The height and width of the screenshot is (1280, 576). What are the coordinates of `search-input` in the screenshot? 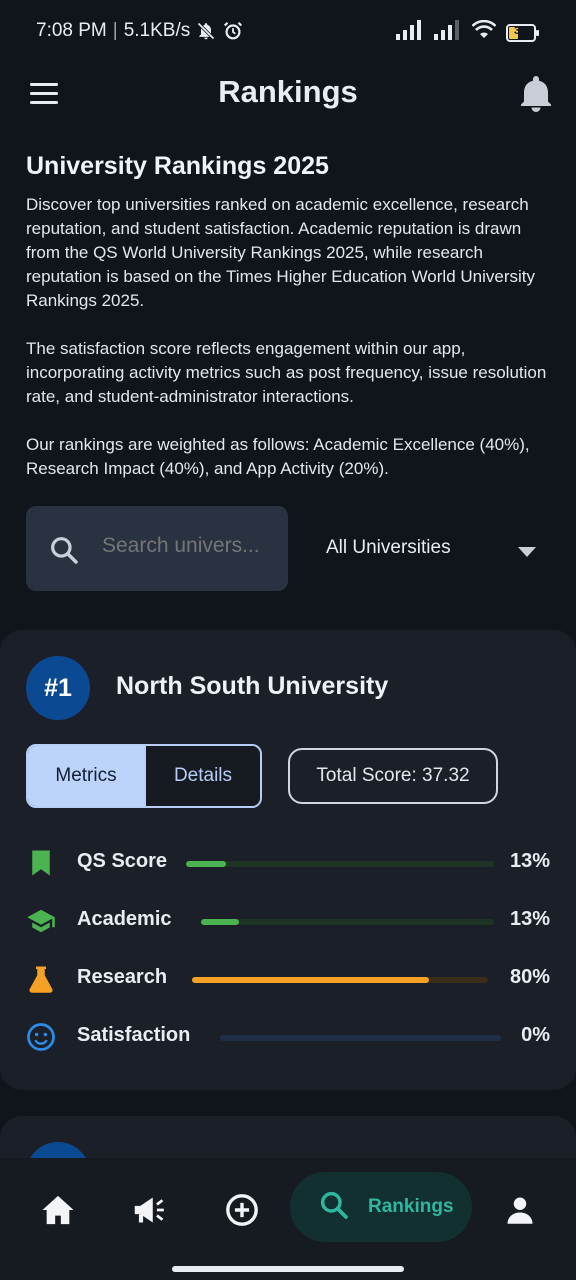 It's located at (190, 546).